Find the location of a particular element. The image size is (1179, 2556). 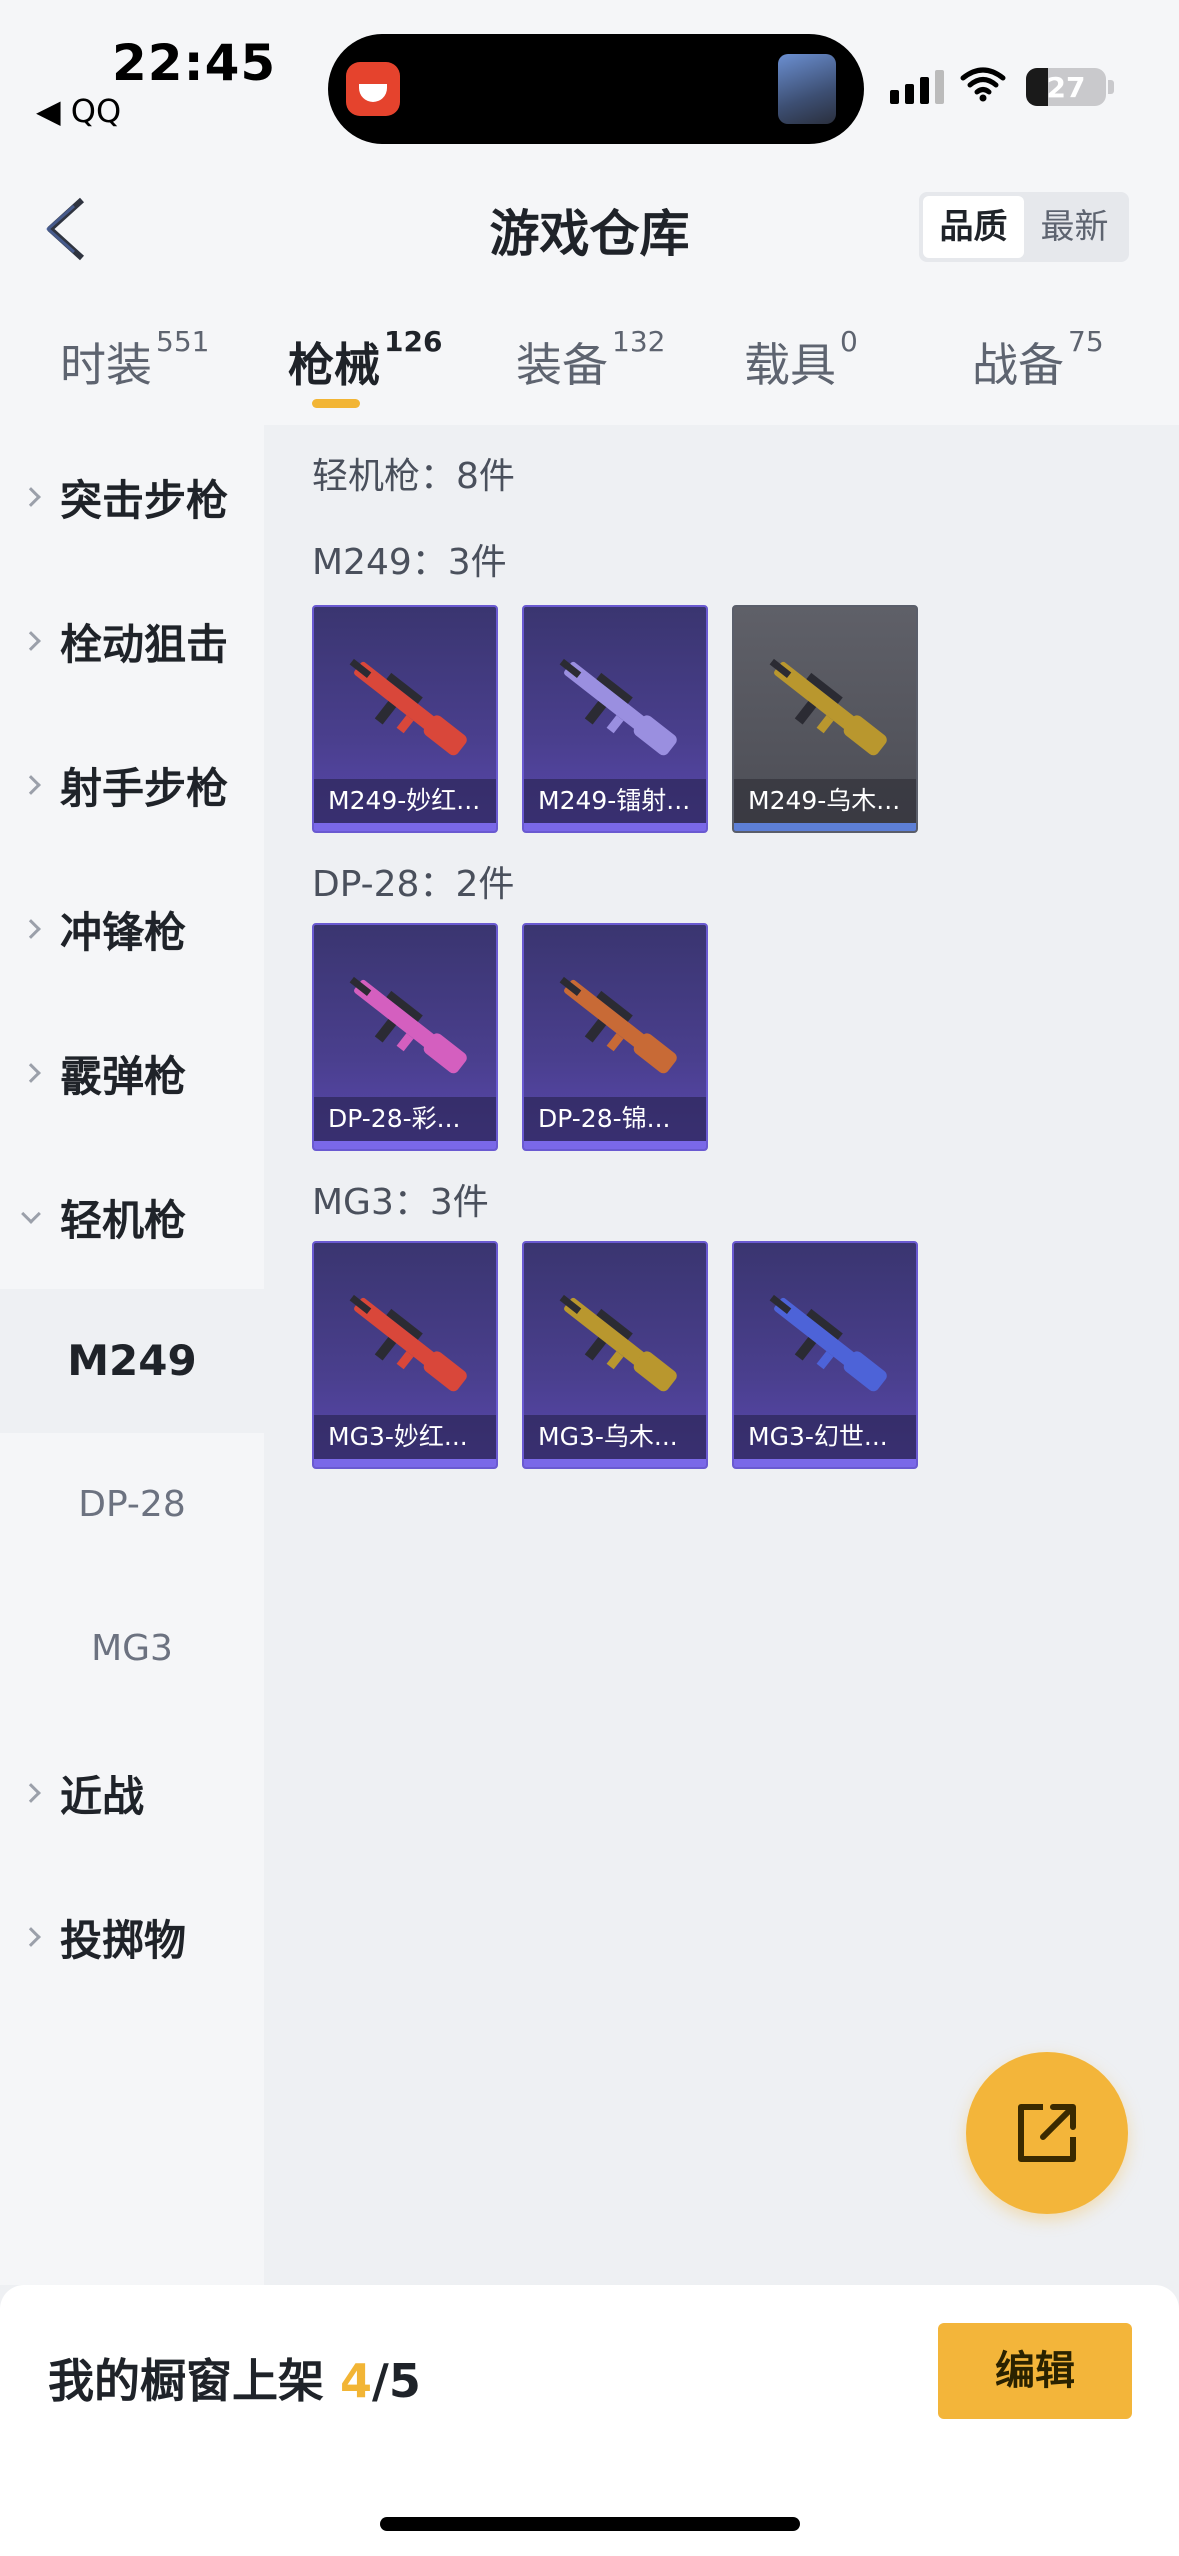

group-title-mg3: MG3：3件 is located at coordinates (400, 1202).